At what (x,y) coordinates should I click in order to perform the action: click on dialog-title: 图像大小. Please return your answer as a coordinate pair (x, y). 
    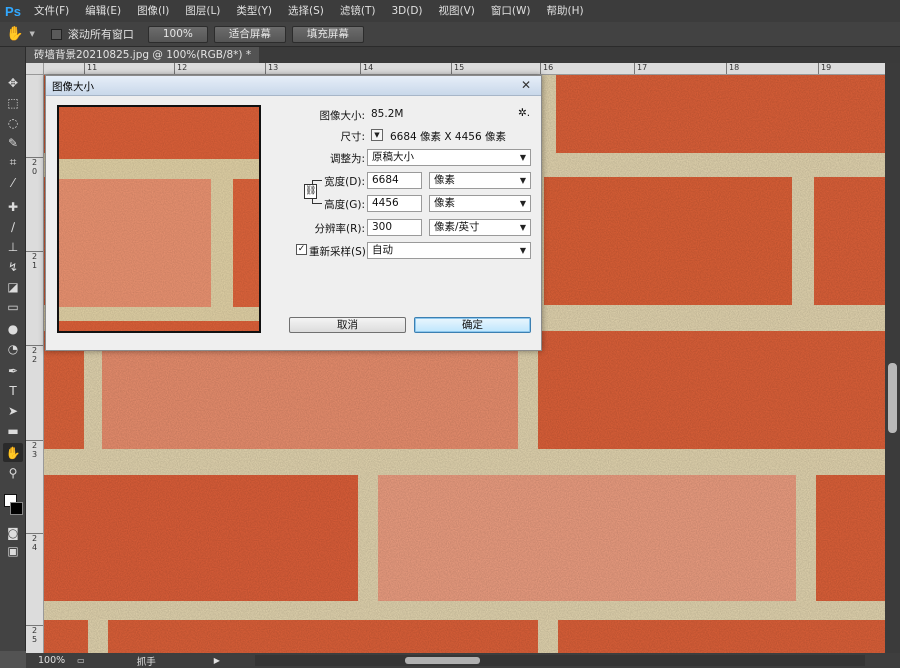
    Looking at the image, I should click on (73, 87).